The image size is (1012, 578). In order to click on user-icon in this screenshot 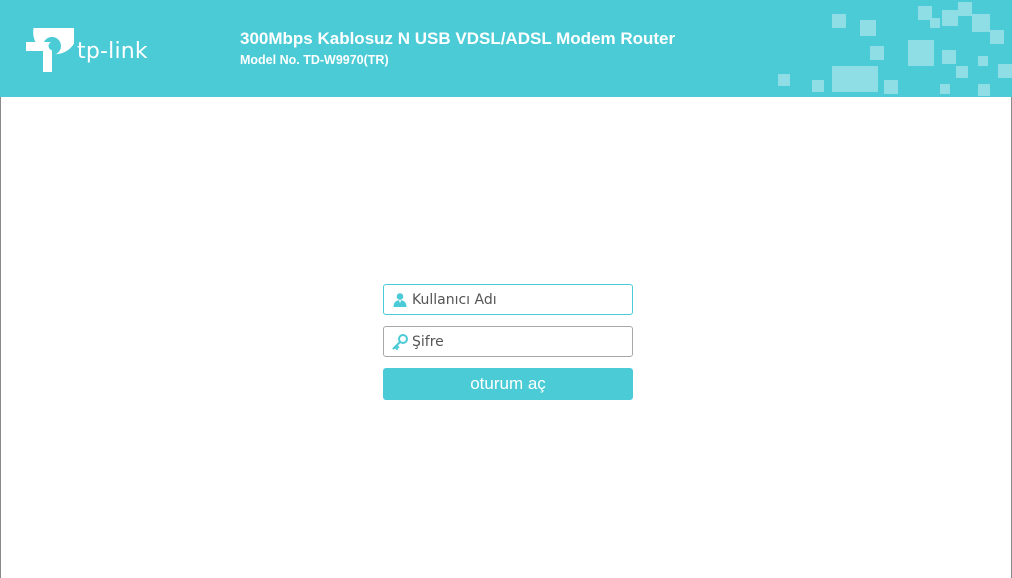, I will do `click(400, 300)`.